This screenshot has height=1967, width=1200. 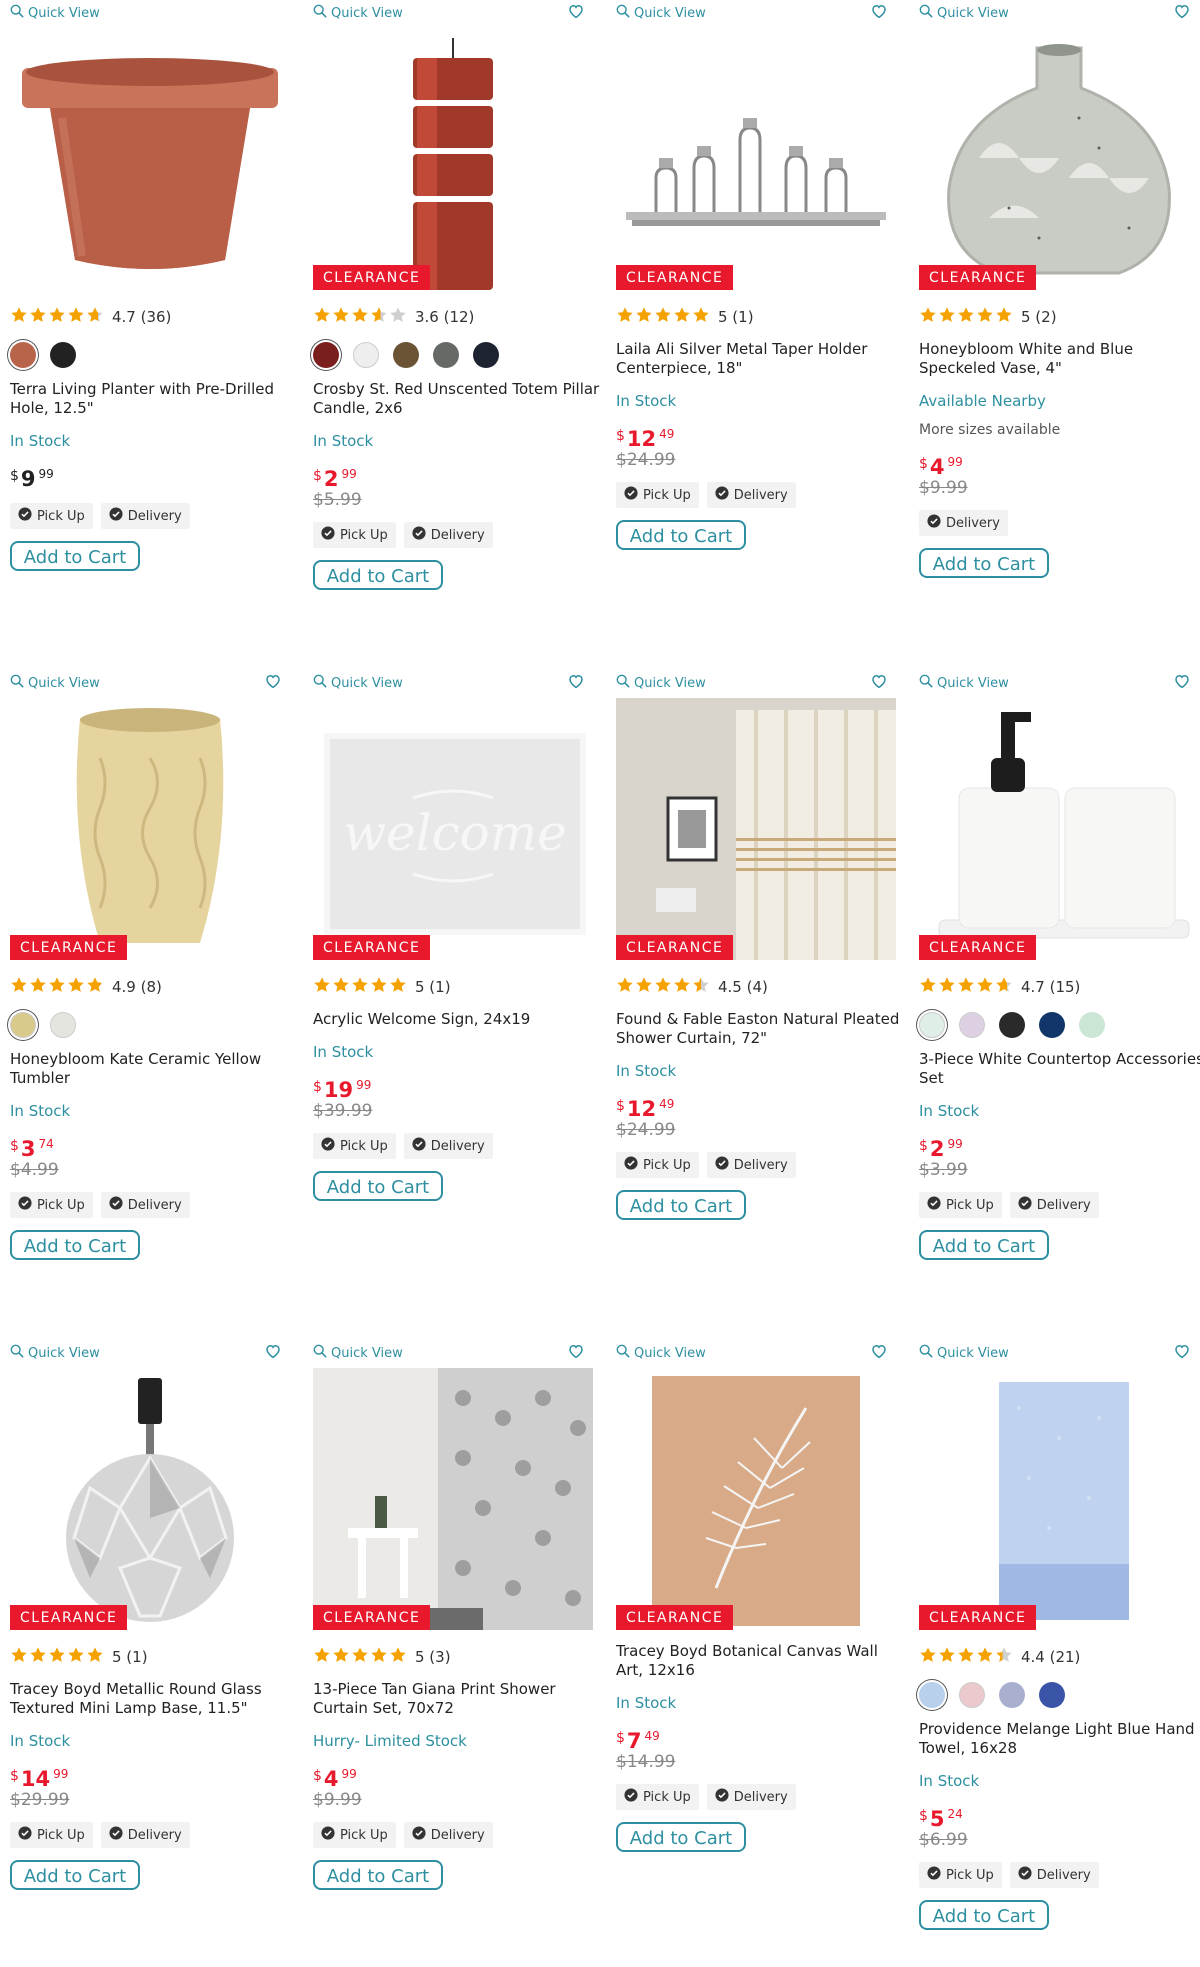 What do you see at coordinates (155, 317) in the screenshot?
I see `rating: 4.7 (36)` at bounding box center [155, 317].